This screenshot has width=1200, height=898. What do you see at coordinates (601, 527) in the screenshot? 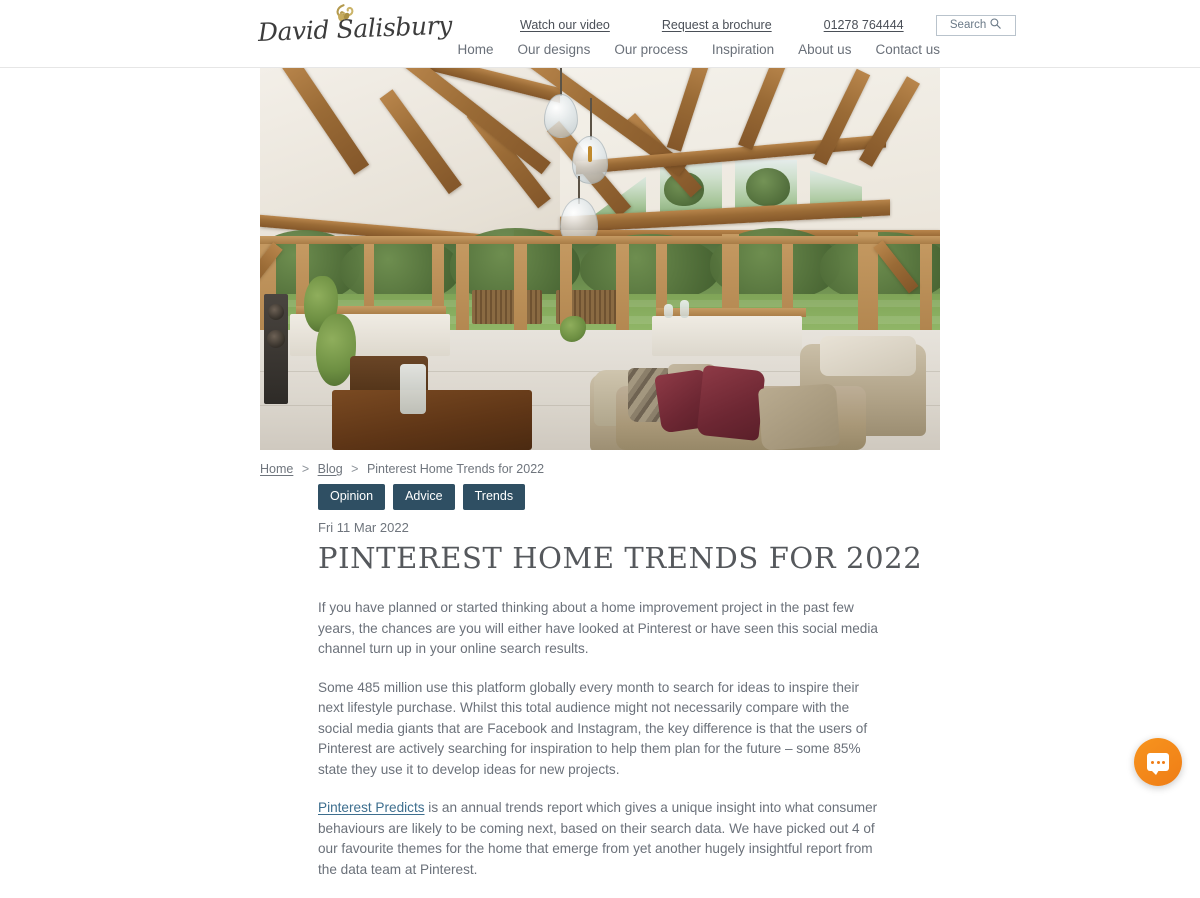
I see `post-date: Fri 11 Mar 2022` at bounding box center [601, 527].